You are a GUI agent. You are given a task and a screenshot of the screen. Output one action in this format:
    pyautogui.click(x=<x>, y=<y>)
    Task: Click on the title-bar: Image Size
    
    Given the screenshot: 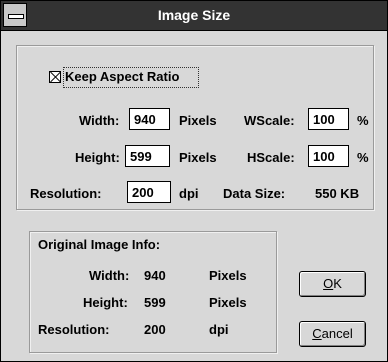 What is the action you would take?
    pyautogui.click(x=194, y=16)
    